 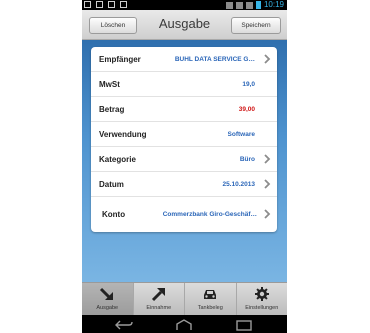 I want to click on title-bar: Löschen Ausgabe Speichern, so click(x=184, y=25).